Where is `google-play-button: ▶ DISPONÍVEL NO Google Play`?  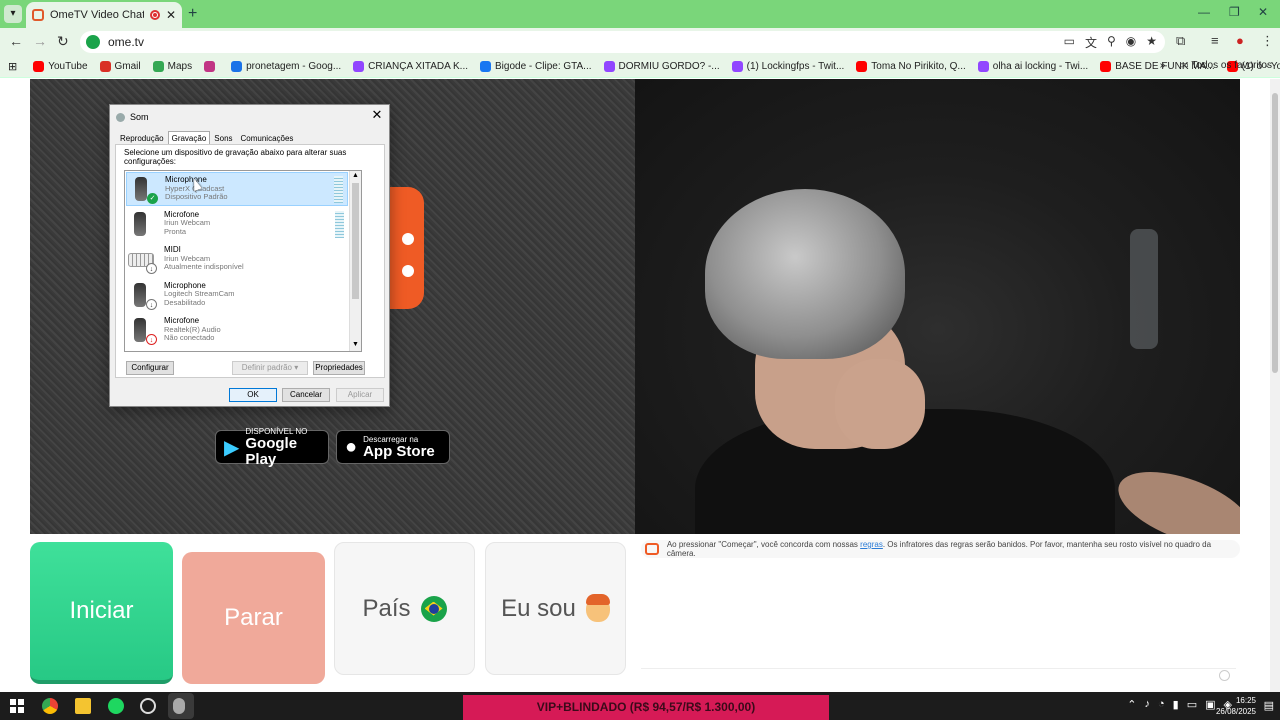 google-play-button: ▶ DISPONÍVEL NO Google Play is located at coordinates (272, 447).